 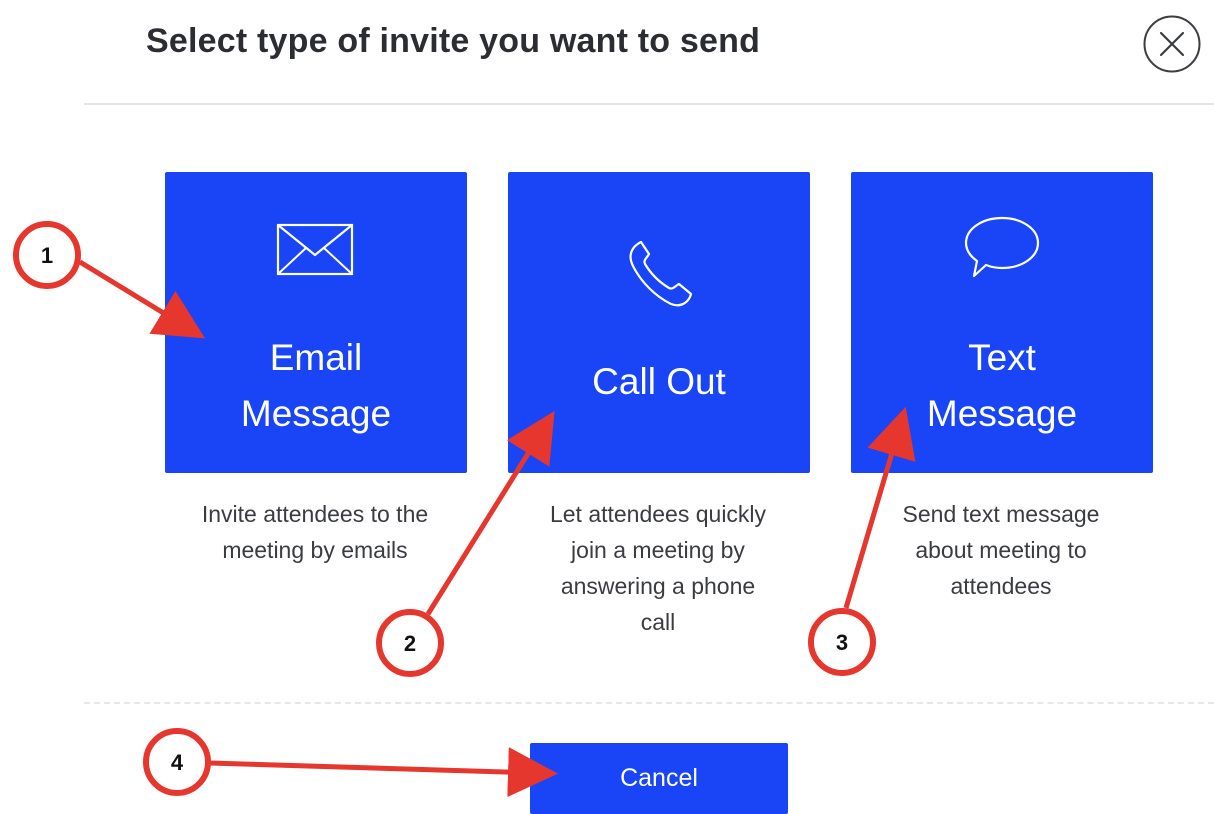 I want to click on marker-1-label: 1, so click(x=47, y=255).